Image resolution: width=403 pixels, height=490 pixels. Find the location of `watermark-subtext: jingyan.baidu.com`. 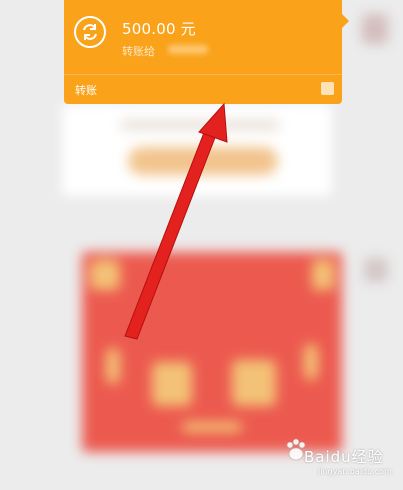

watermark-subtext: jingyan.baidu.com is located at coordinates (355, 471).